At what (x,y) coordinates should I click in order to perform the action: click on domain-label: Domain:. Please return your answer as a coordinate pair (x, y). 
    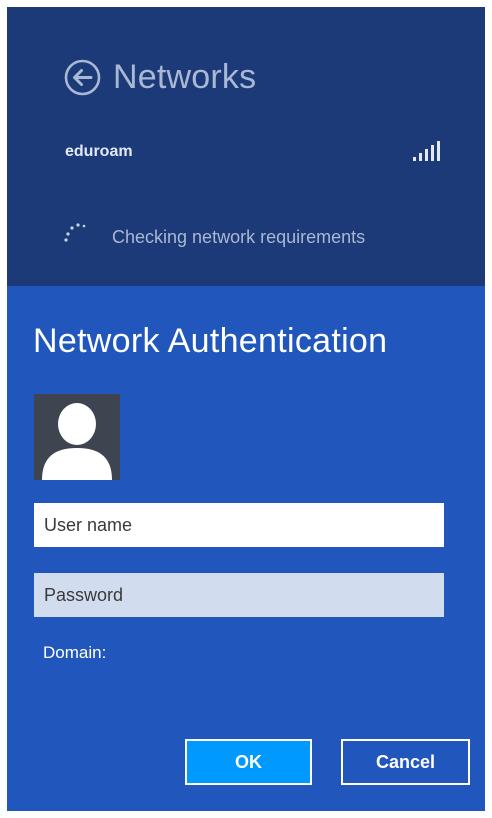
    Looking at the image, I should click on (75, 652).